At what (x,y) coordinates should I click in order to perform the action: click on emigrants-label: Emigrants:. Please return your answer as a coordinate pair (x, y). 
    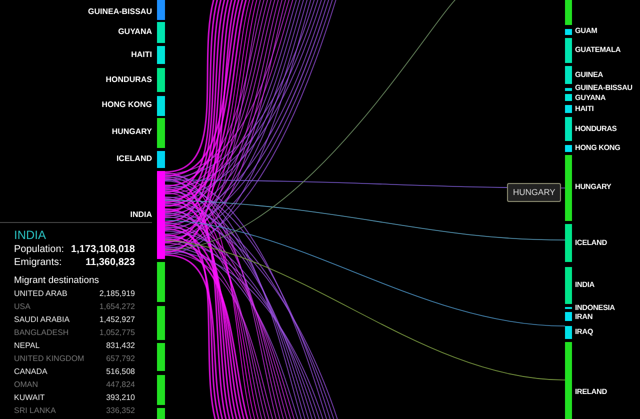
    Looking at the image, I should click on (38, 262).